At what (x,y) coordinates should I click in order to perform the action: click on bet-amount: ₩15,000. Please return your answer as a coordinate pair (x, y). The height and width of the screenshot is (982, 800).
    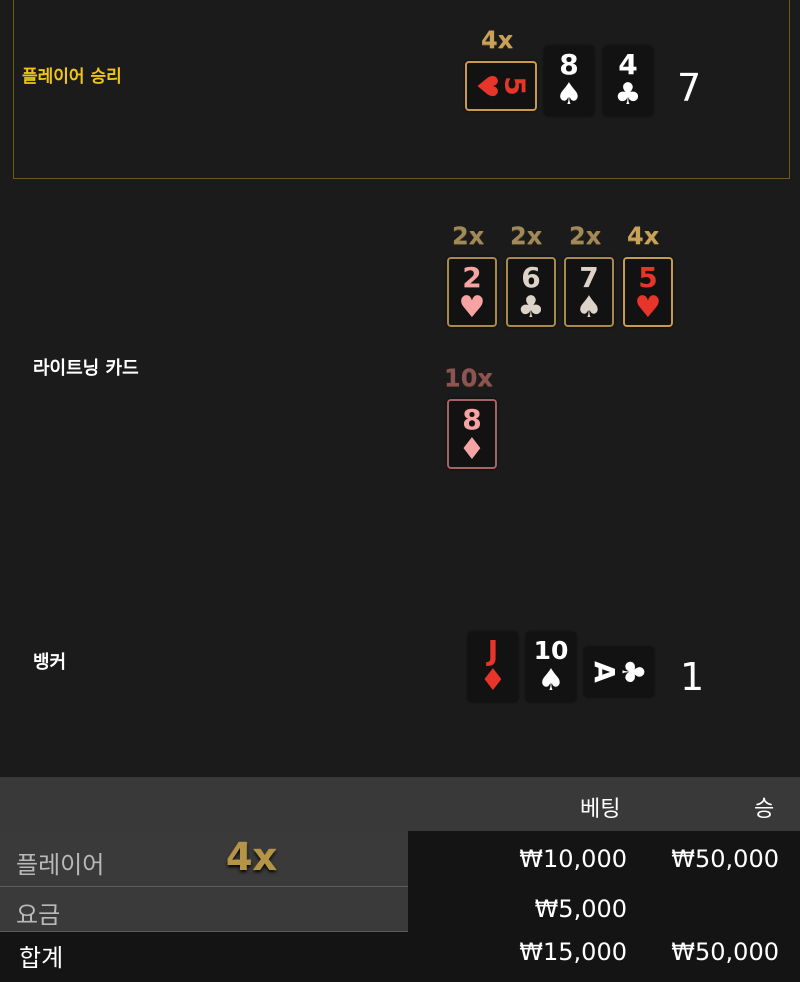
    Looking at the image, I should click on (573, 952).